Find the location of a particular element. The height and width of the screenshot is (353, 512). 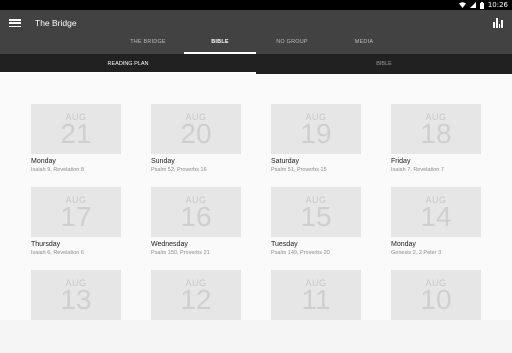

reading-card: AUG 17 Thursday Isaiah 6, Revelation 6 is located at coordinates (76, 228).